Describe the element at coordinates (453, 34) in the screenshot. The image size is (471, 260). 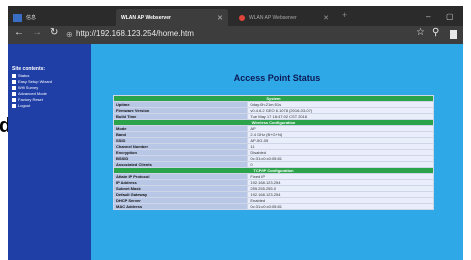
I see `menu-icon` at that location.